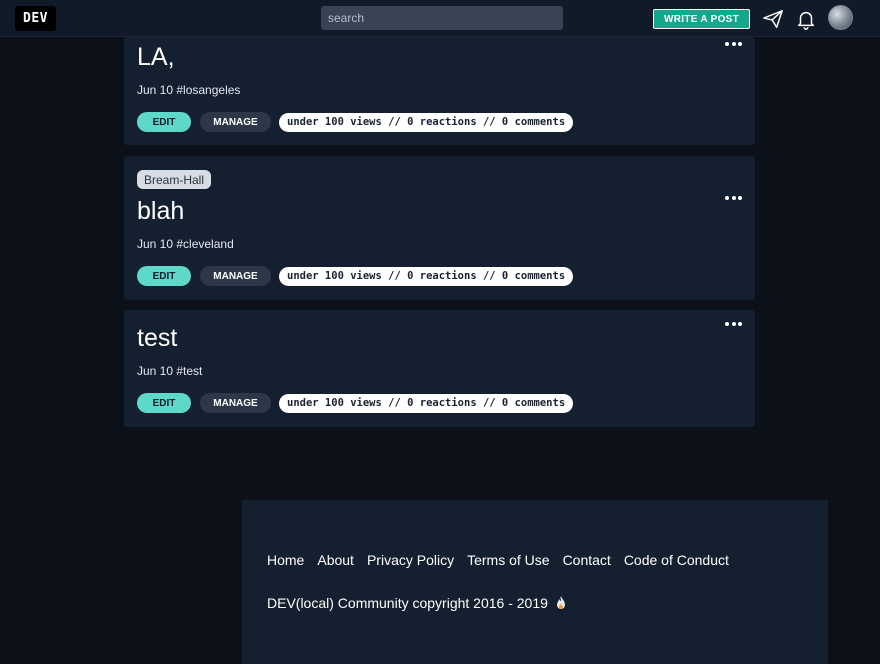  Describe the element at coordinates (773, 19) in the screenshot. I see `send-icon` at that location.